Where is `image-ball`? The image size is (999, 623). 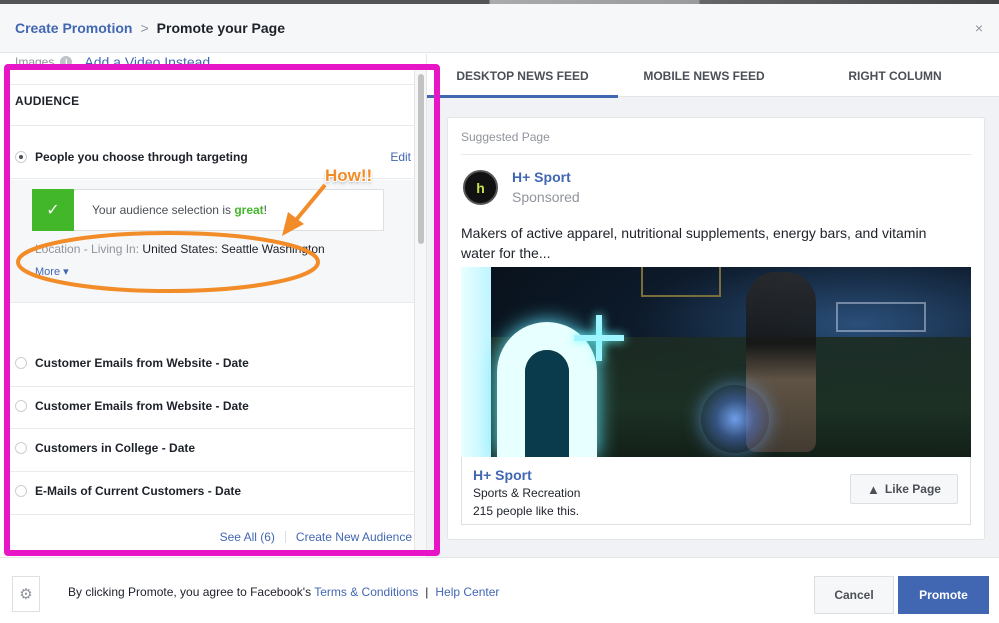 image-ball is located at coordinates (735, 419).